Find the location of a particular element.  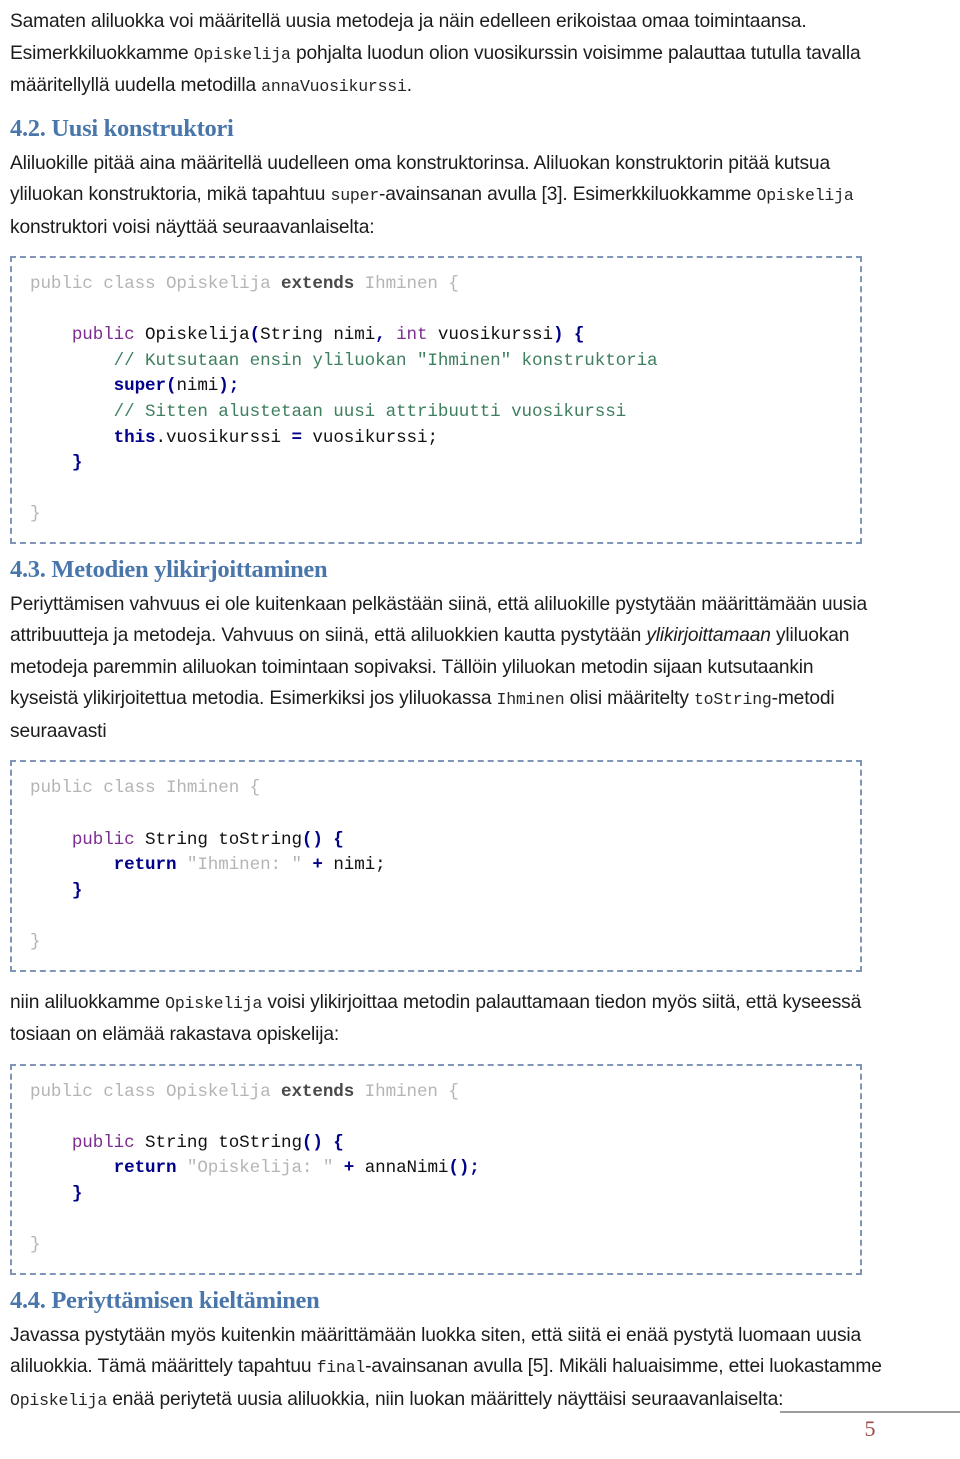

code-token: "Ihminen: " is located at coordinates (244, 865).